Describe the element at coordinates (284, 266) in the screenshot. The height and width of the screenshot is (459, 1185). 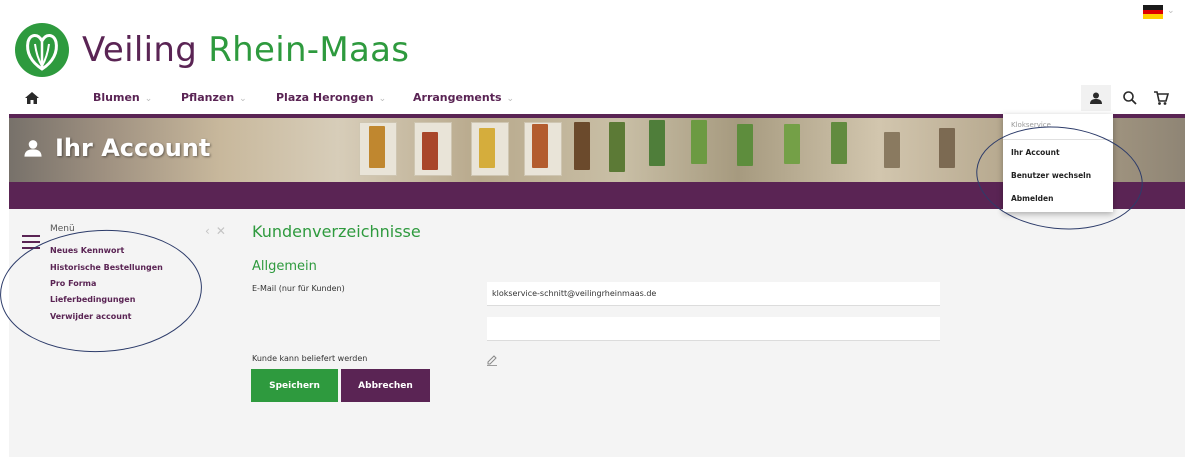
I see `subsection-title: Allgemein` at that location.